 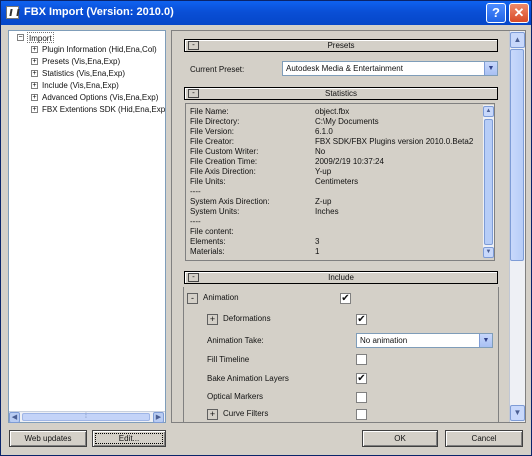 I want to click on curve-filters-expand-button: +, so click(x=212, y=414).